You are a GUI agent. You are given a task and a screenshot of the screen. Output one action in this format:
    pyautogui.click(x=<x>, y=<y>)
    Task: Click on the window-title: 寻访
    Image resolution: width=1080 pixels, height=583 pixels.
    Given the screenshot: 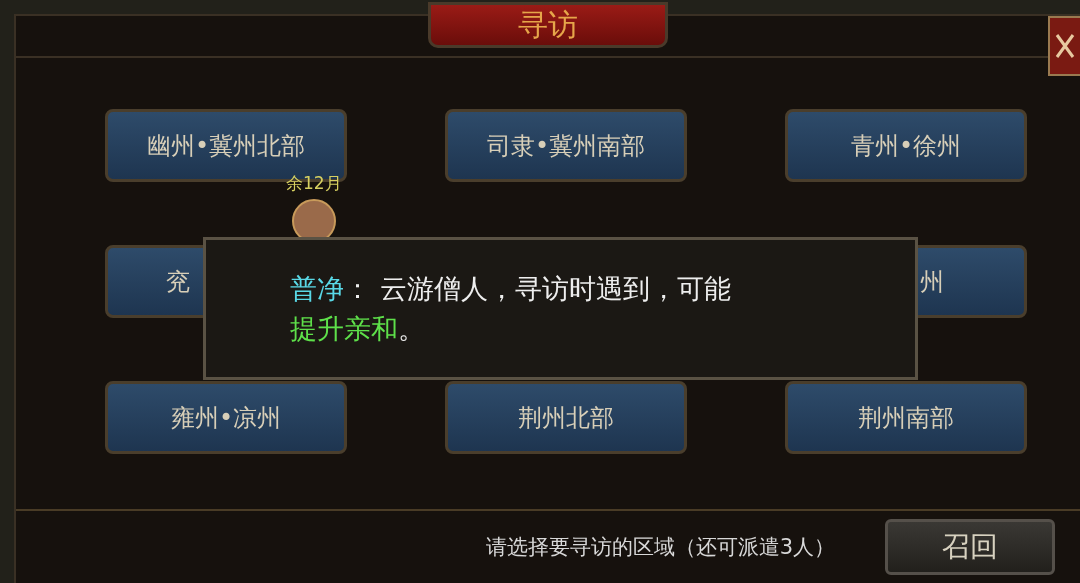 What is the action you would take?
    pyautogui.click(x=548, y=25)
    